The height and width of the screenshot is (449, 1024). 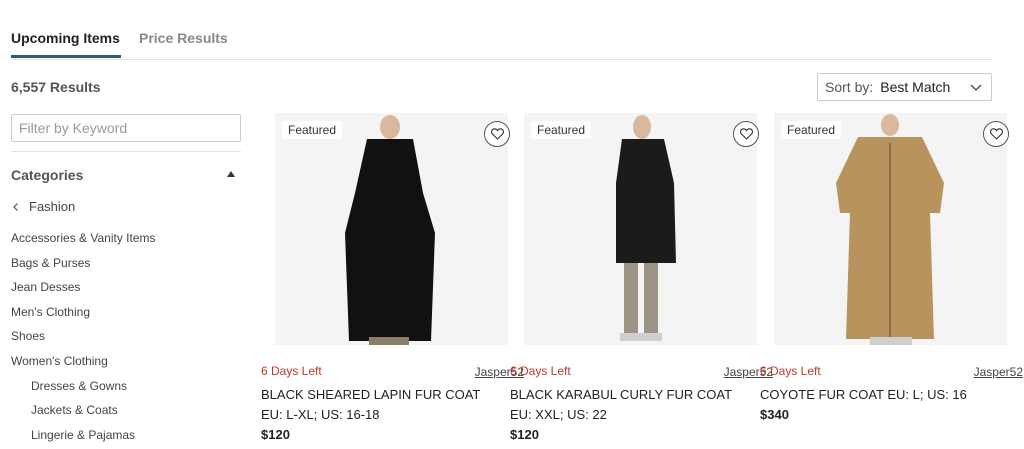 What do you see at coordinates (774, 414) in the screenshot?
I see `product-price: $340` at bounding box center [774, 414].